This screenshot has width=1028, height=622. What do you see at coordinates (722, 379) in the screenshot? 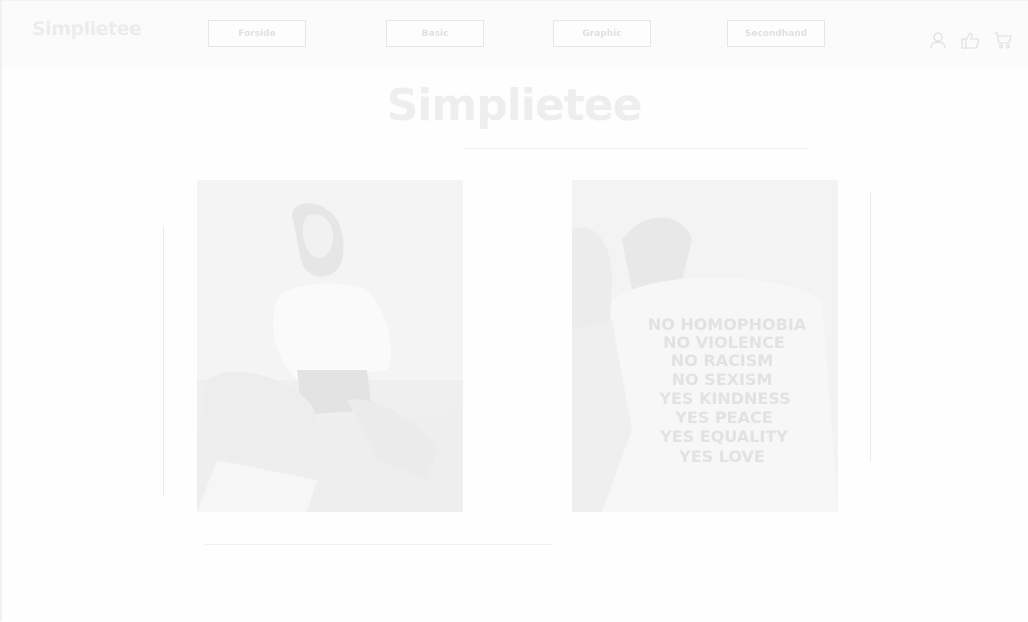
I see `shirt-text-line: NO SEXISM` at bounding box center [722, 379].